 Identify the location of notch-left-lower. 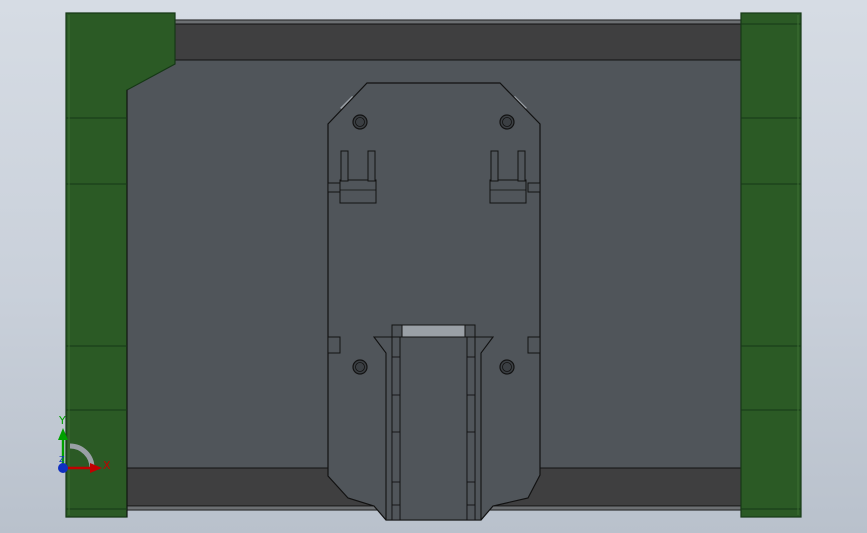
(334, 345).